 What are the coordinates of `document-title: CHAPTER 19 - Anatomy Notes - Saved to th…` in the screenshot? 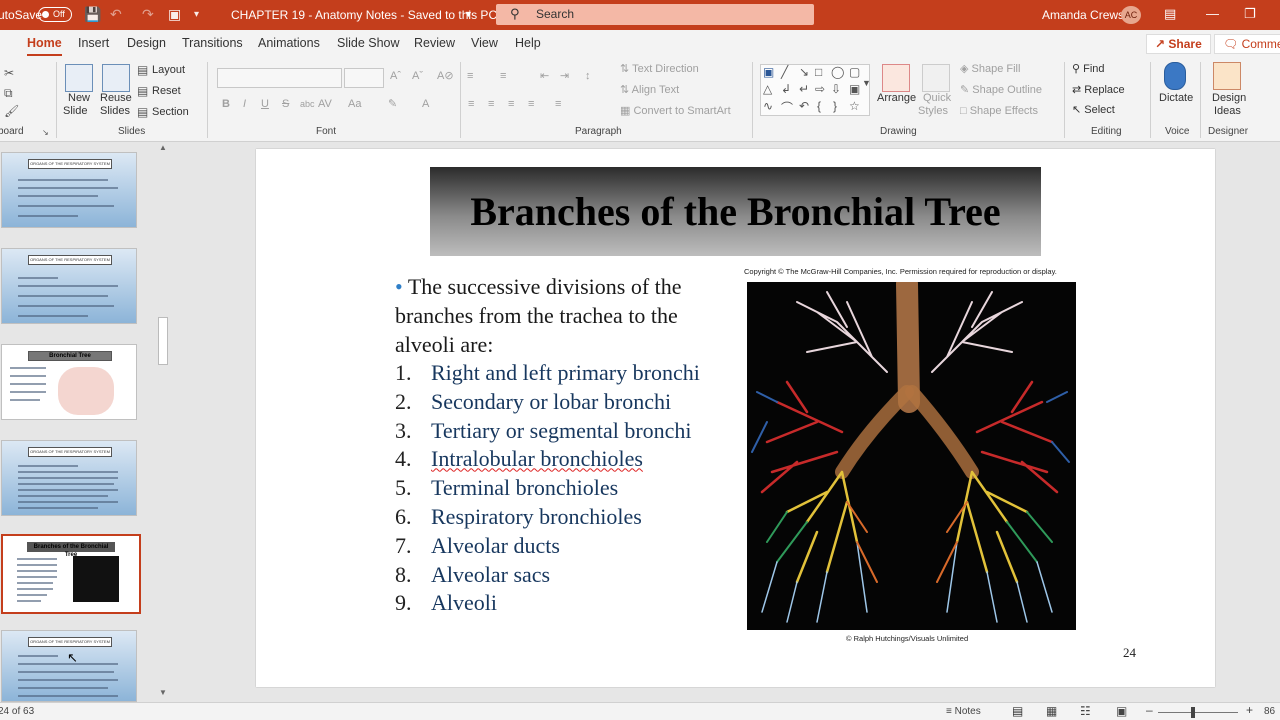 It's located at (364, 15).